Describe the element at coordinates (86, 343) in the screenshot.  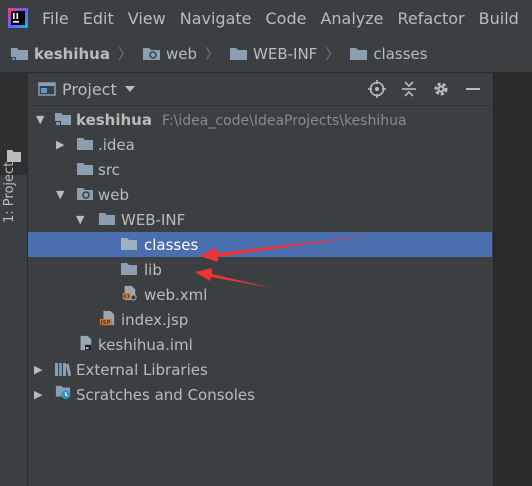
I see `iml-file-icon` at that location.